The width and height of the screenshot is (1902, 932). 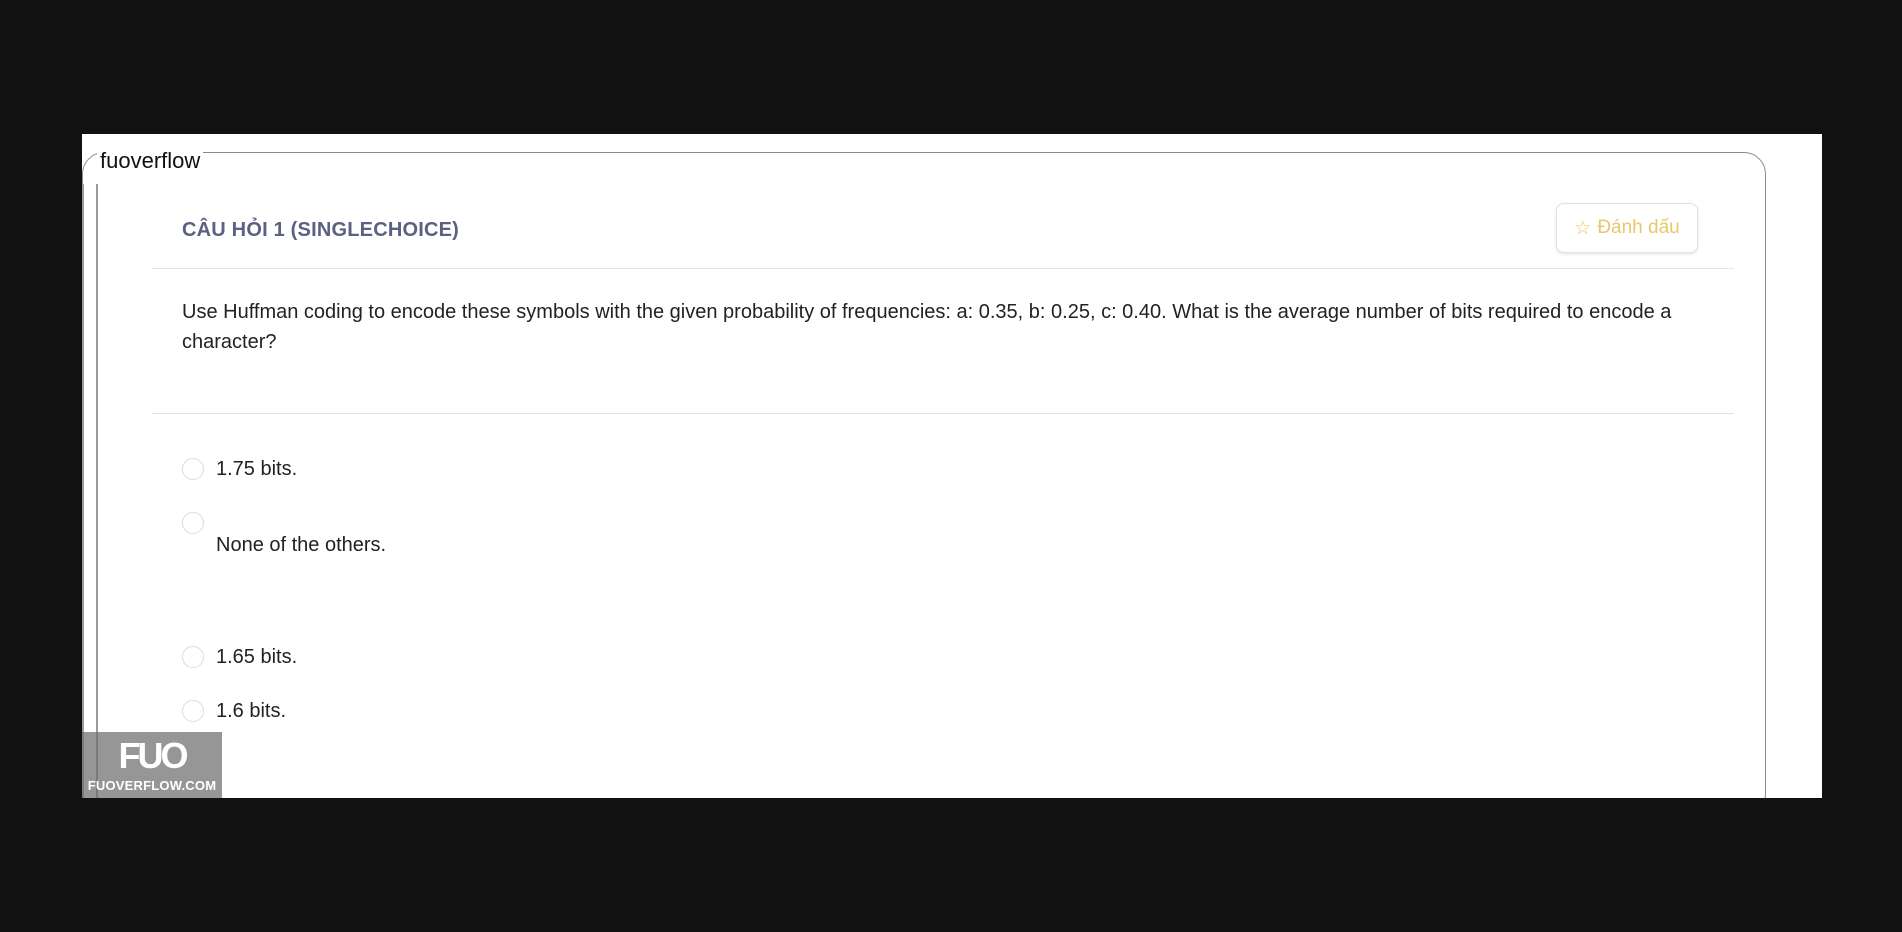 I want to click on star-icon: ☆, so click(x=1583, y=228).